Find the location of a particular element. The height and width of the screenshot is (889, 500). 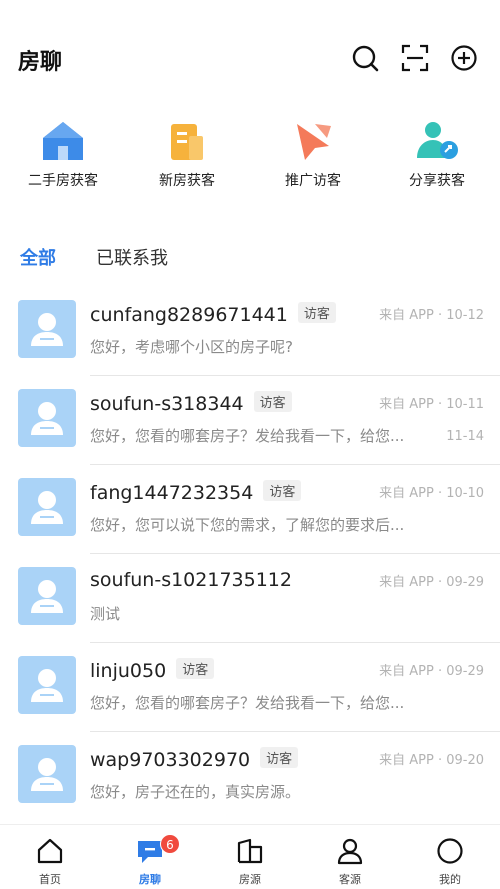

header: 房聊 is located at coordinates (250, 55).